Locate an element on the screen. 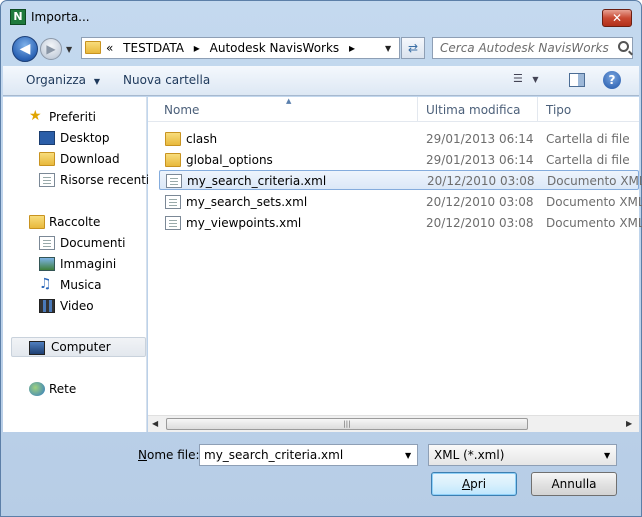  filename-value: my_search_criteria.xml is located at coordinates (274, 455).